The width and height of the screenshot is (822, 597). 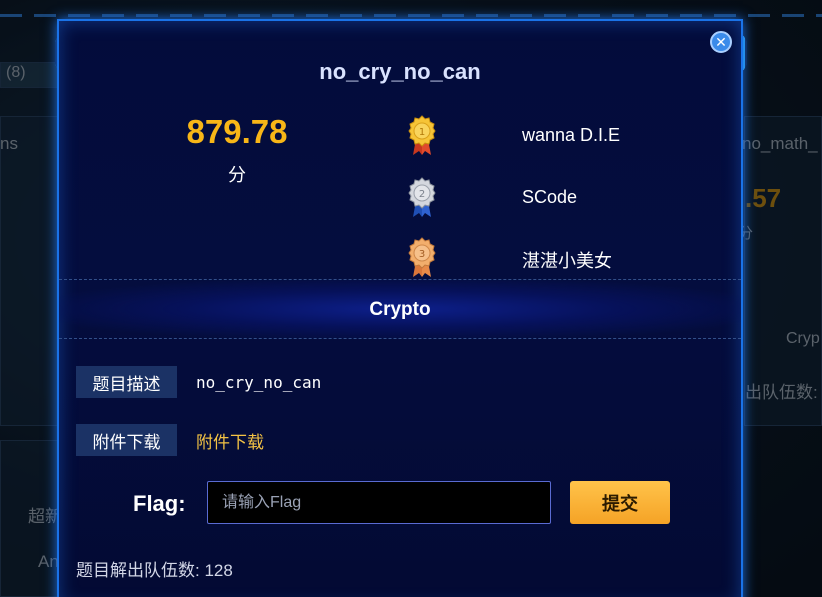 I want to click on rank-row-3: 3 湛湛小美女, so click(x=567, y=259).